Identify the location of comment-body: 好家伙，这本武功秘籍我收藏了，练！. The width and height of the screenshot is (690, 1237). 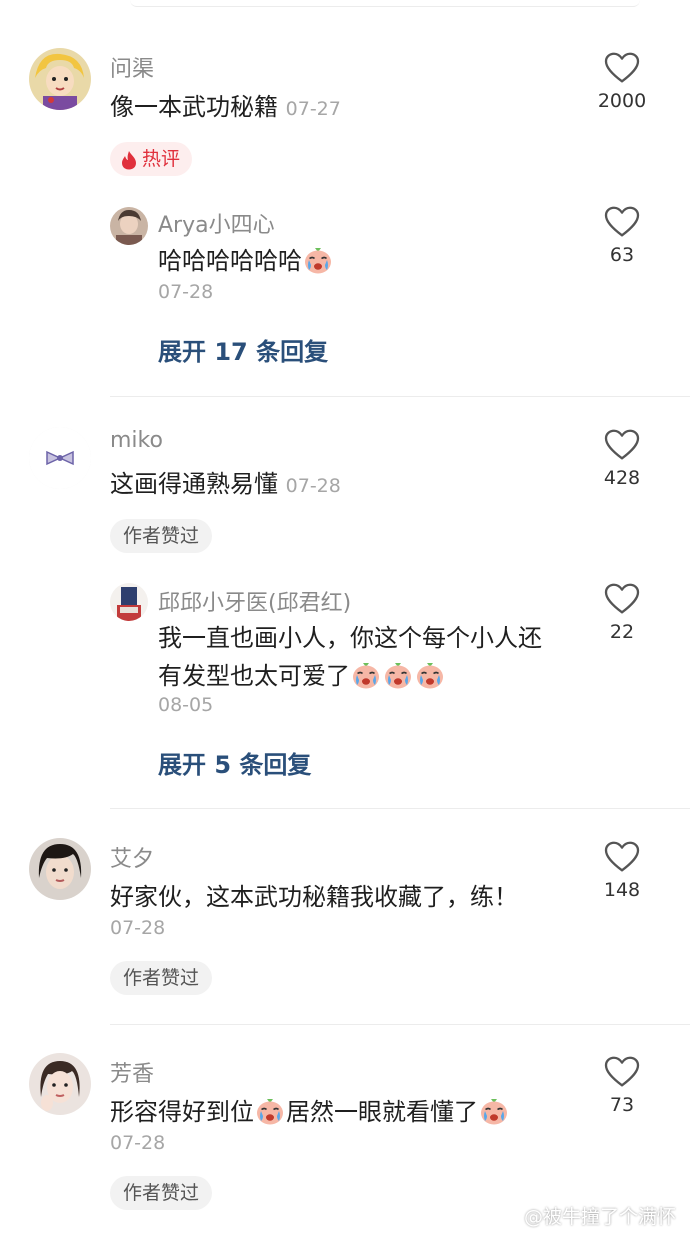
(314, 897).